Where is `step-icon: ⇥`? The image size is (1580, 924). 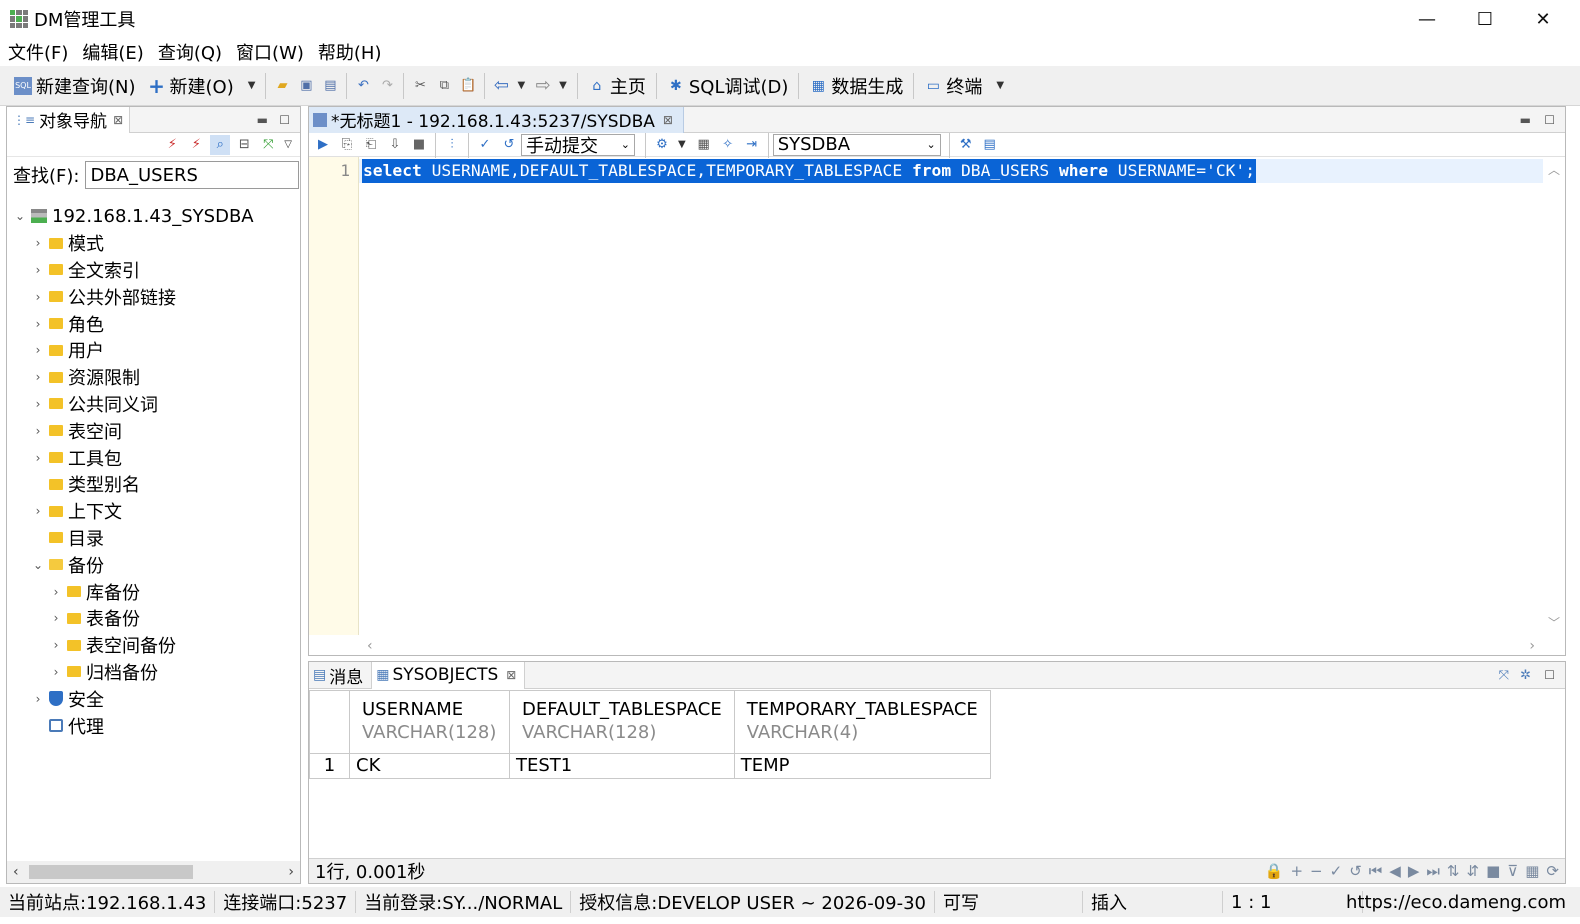
step-icon: ⇥ is located at coordinates (752, 145).